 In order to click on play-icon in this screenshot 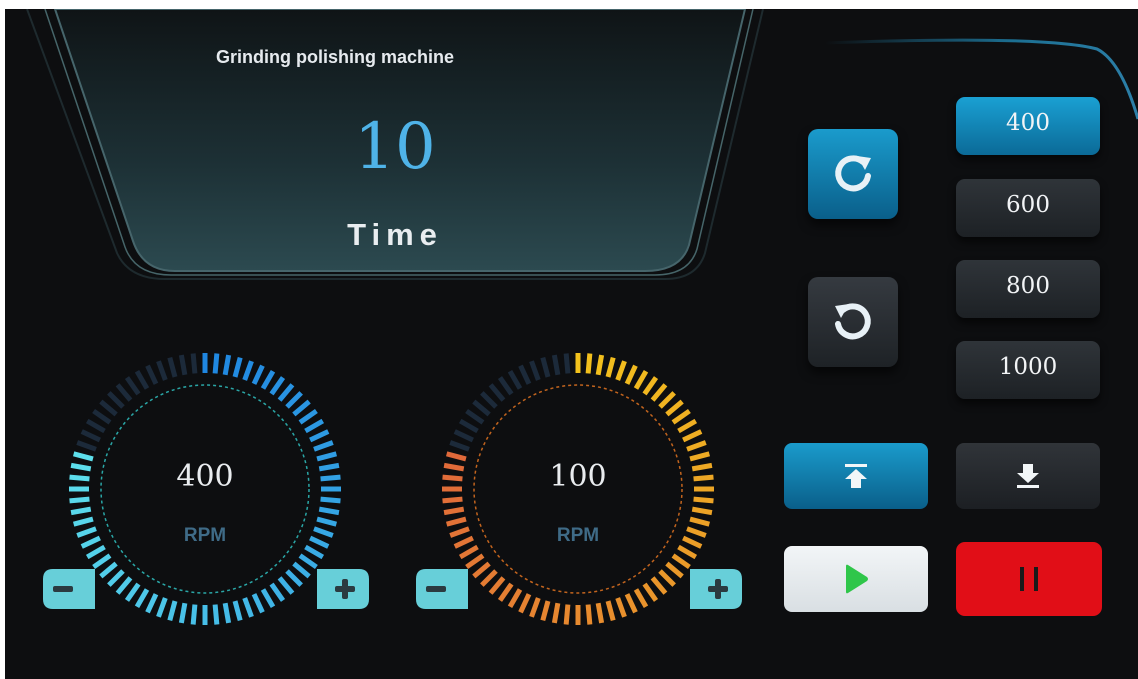, I will do `click(857, 579)`.